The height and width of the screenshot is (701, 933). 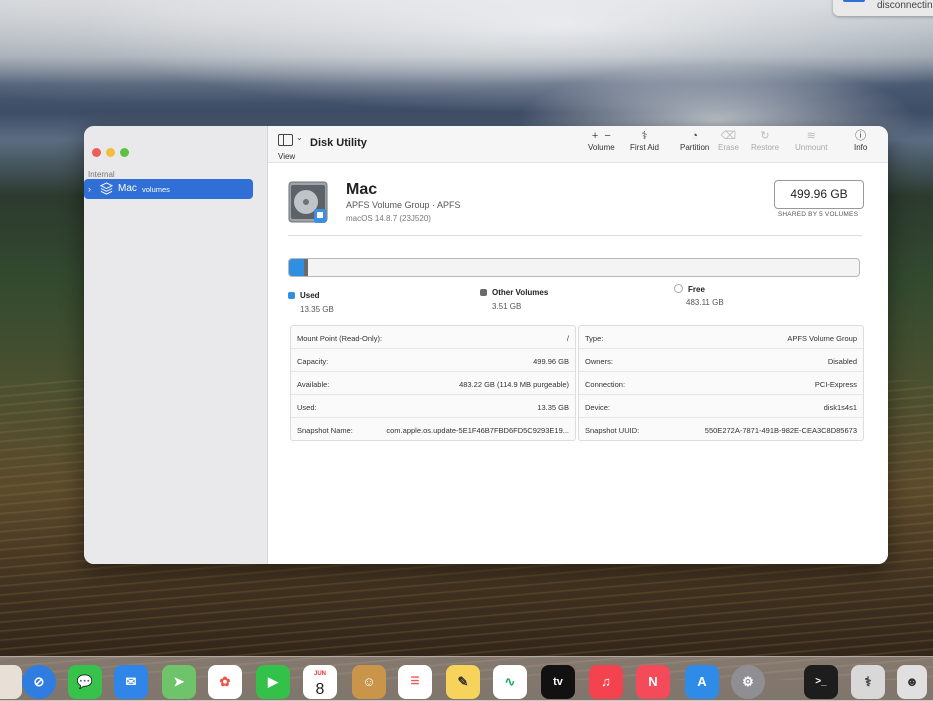 What do you see at coordinates (311, 302) in the screenshot?
I see `legend-used: Used 13.35 GB` at bounding box center [311, 302].